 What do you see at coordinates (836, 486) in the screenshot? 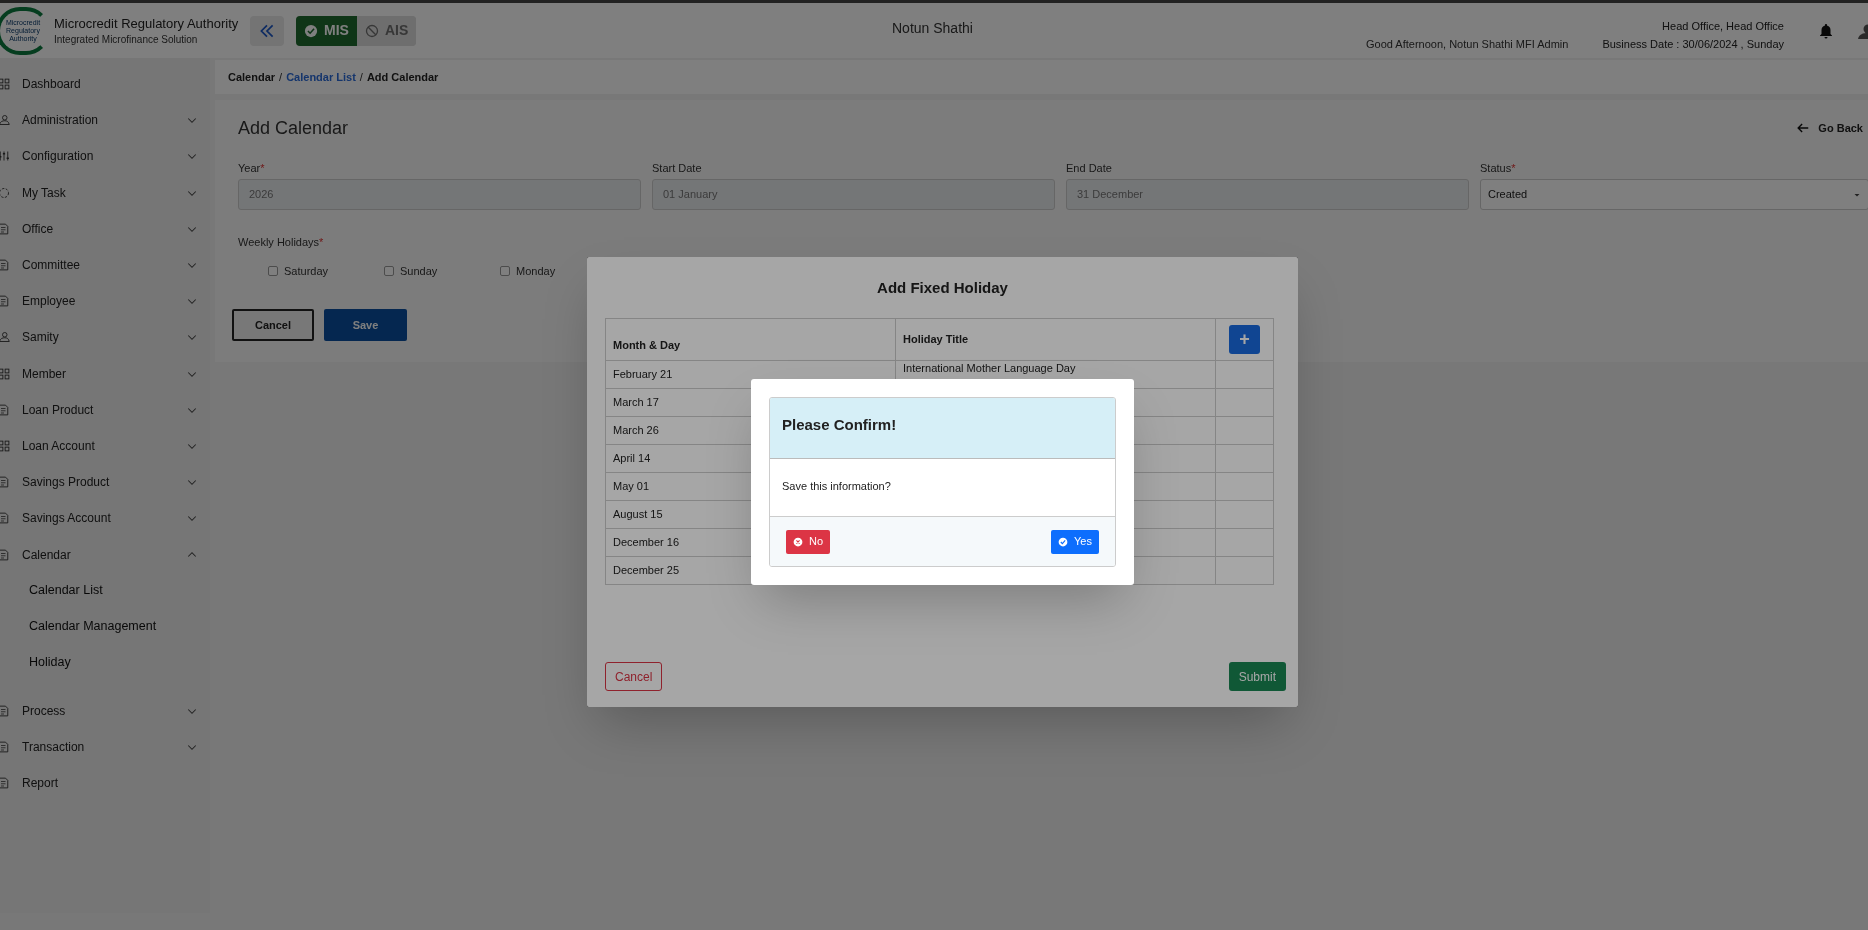
I see `confirm-message: Save this information?` at bounding box center [836, 486].